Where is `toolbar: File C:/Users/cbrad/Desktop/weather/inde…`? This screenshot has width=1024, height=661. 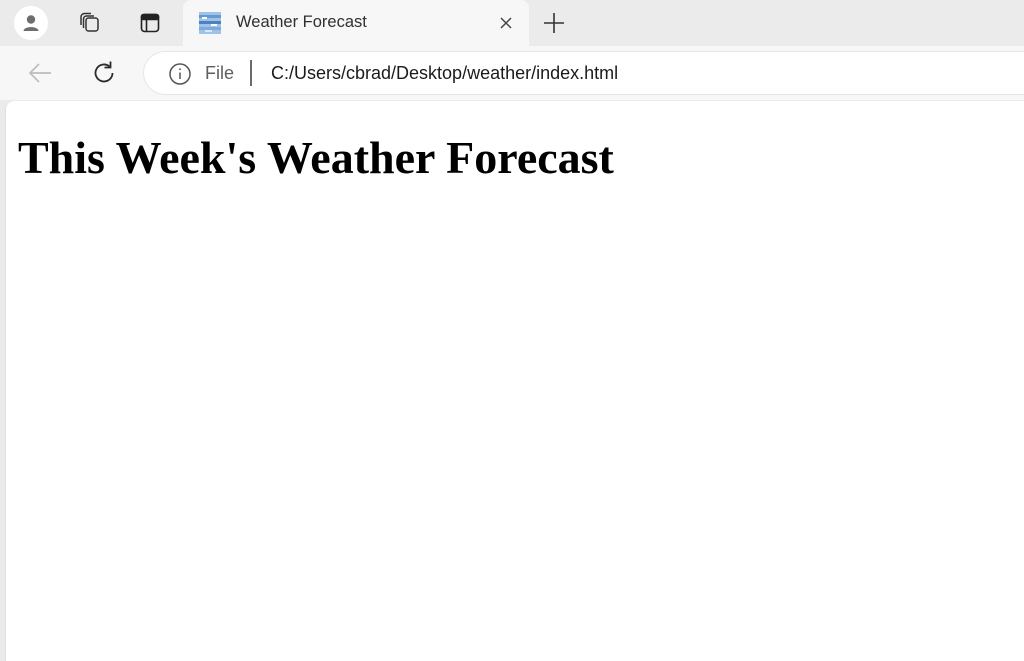
toolbar: File C:/Users/cbrad/Desktop/weather/inde… is located at coordinates (512, 73).